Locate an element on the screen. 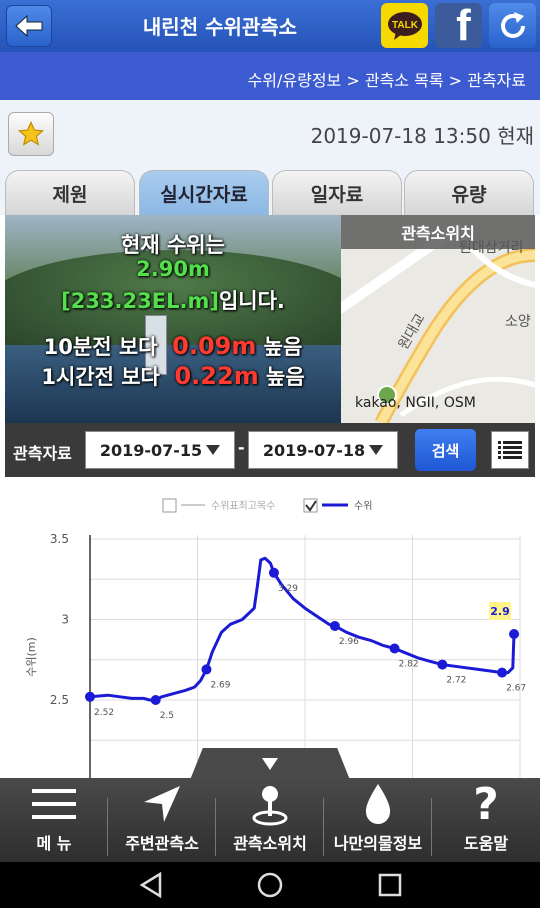 Image resolution: width=540 pixels, height=908 pixels. legend-label-max: 수위표최고목수 is located at coordinates (243, 505).